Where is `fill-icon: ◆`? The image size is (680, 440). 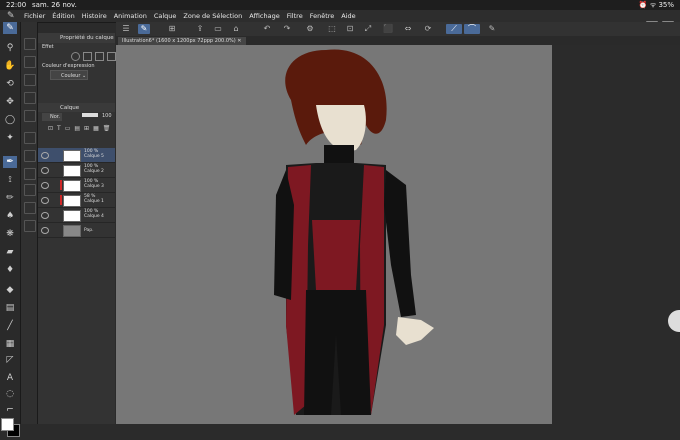 fill-icon: ◆ is located at coordinates (10, 290).